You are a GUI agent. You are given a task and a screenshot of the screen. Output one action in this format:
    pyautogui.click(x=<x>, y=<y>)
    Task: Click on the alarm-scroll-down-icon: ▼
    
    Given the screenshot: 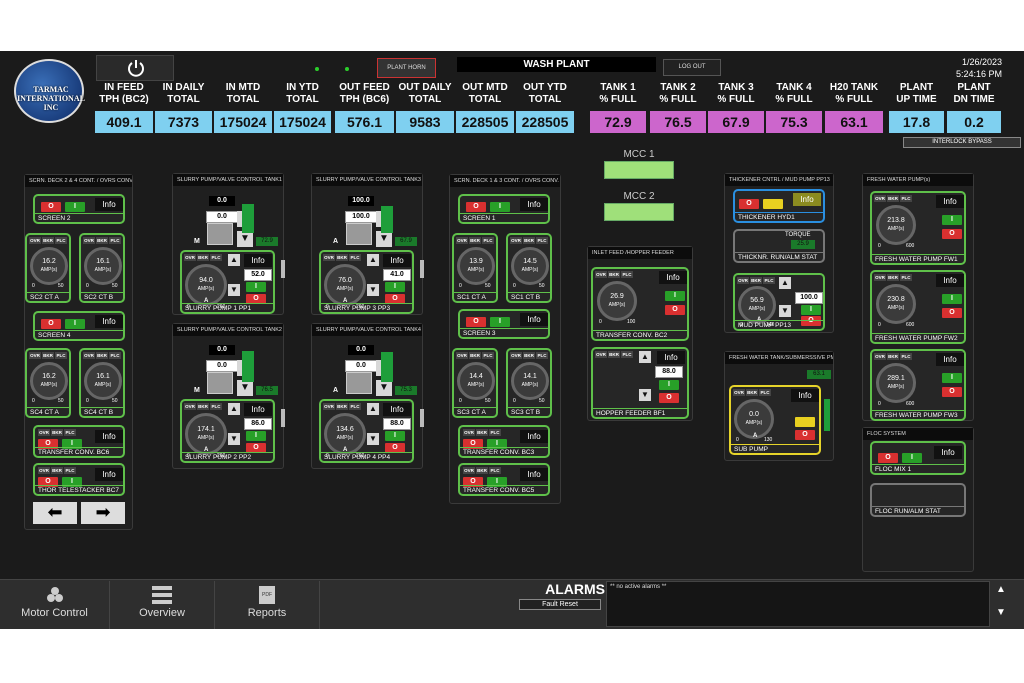 What is the action you would take?
    pyautogui.click(x=1001, y=612)
    